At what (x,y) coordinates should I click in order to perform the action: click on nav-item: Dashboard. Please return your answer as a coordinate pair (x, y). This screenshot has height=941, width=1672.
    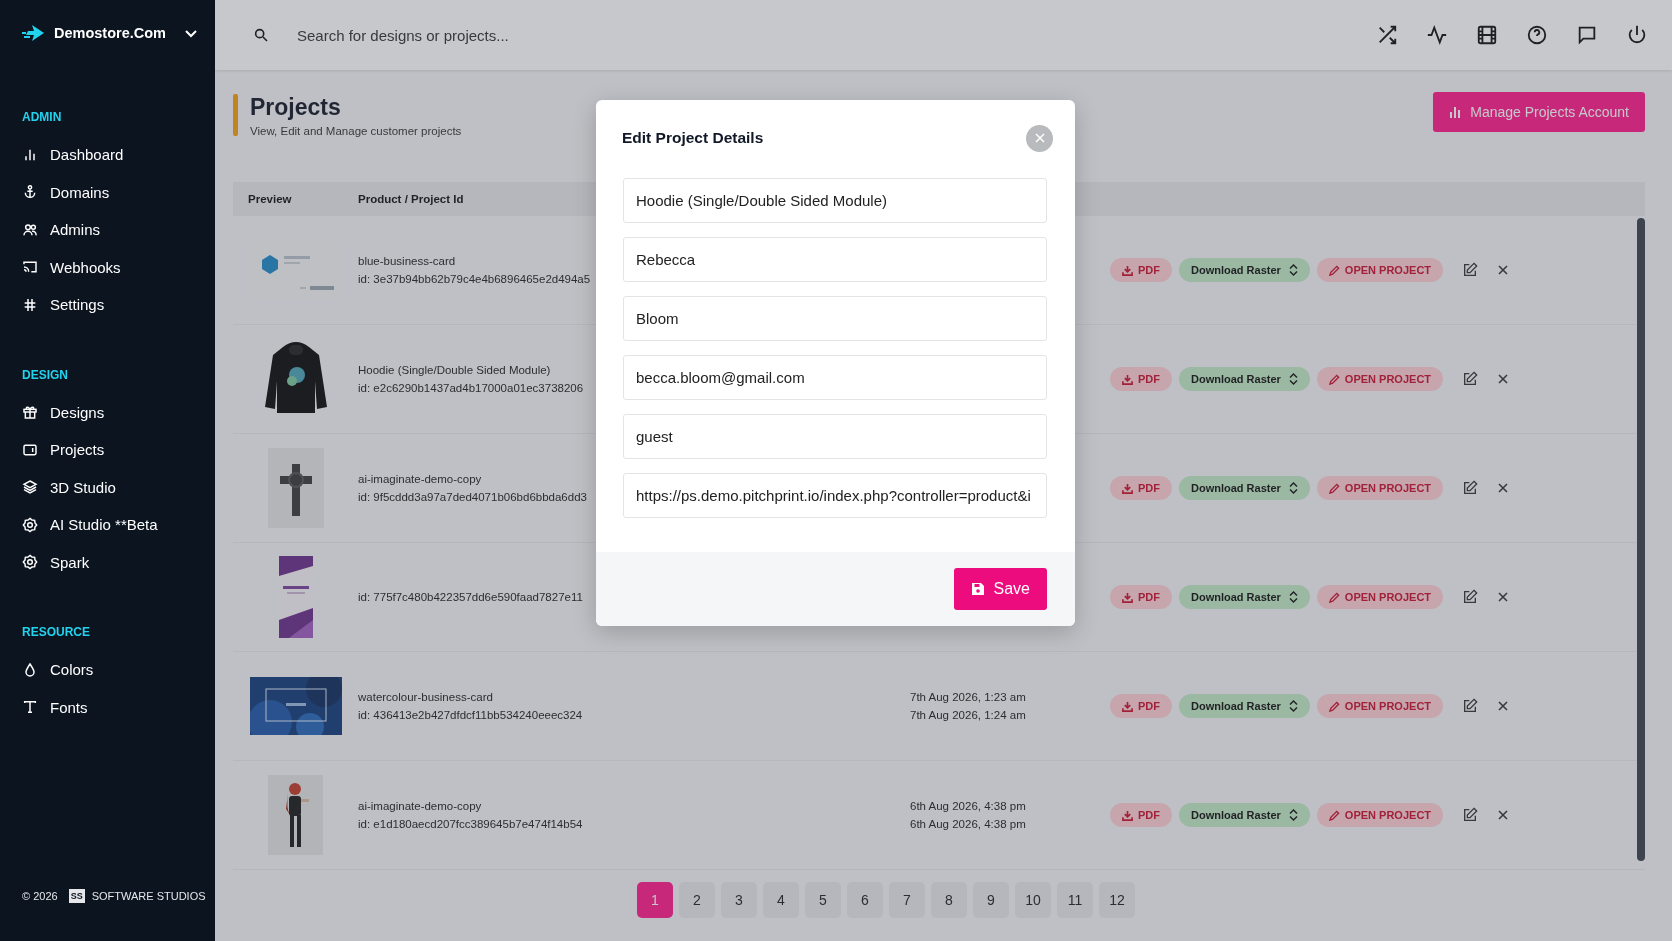
    Looking at the image, I should click on (118, 155).